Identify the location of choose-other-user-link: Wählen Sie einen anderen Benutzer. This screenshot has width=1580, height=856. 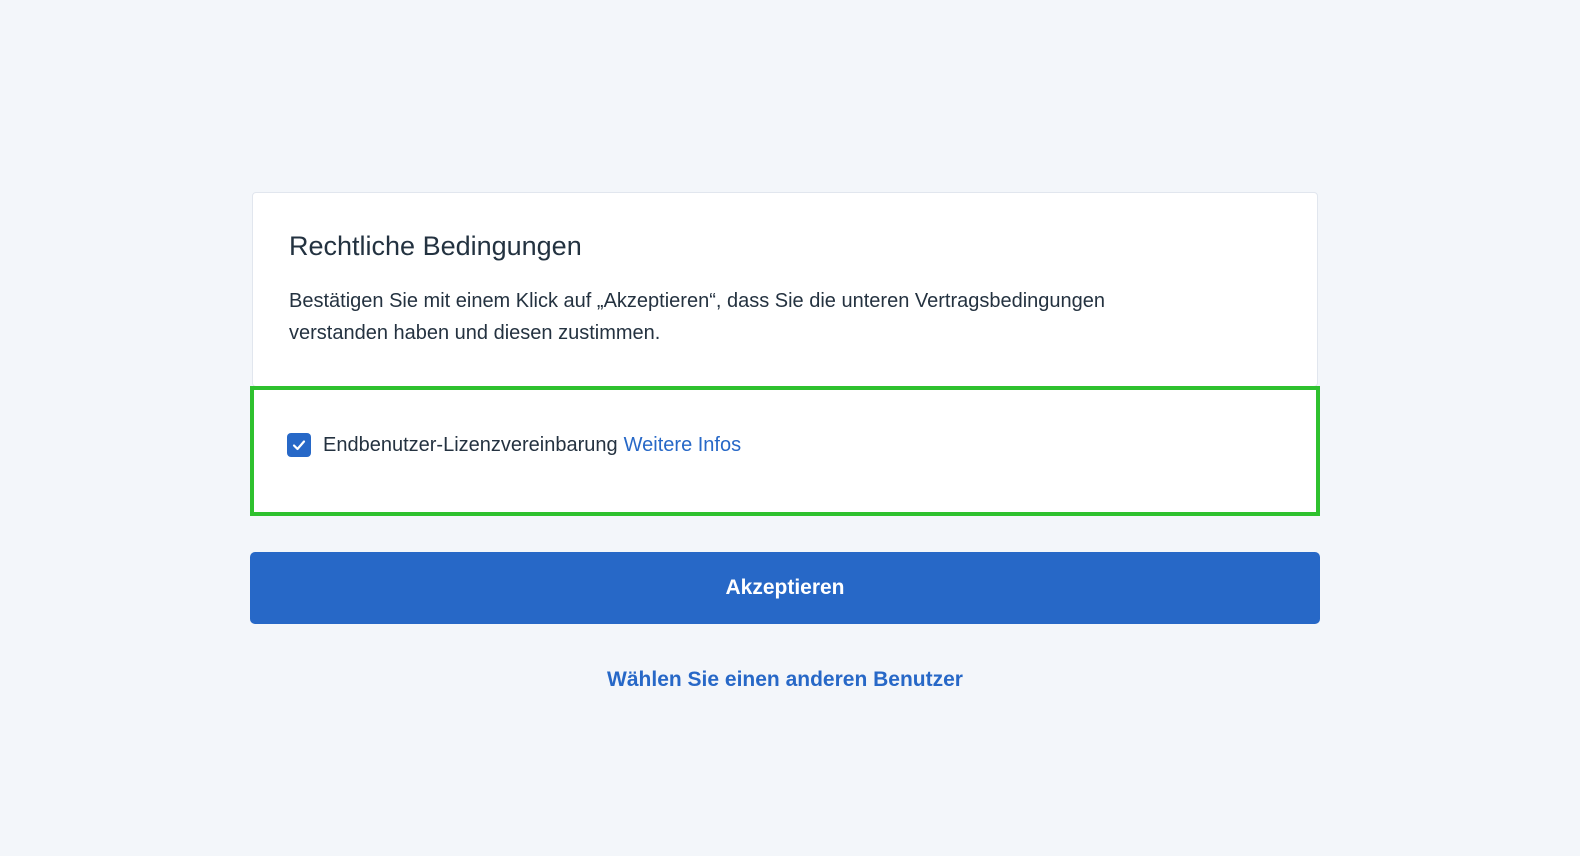
(785, 680).